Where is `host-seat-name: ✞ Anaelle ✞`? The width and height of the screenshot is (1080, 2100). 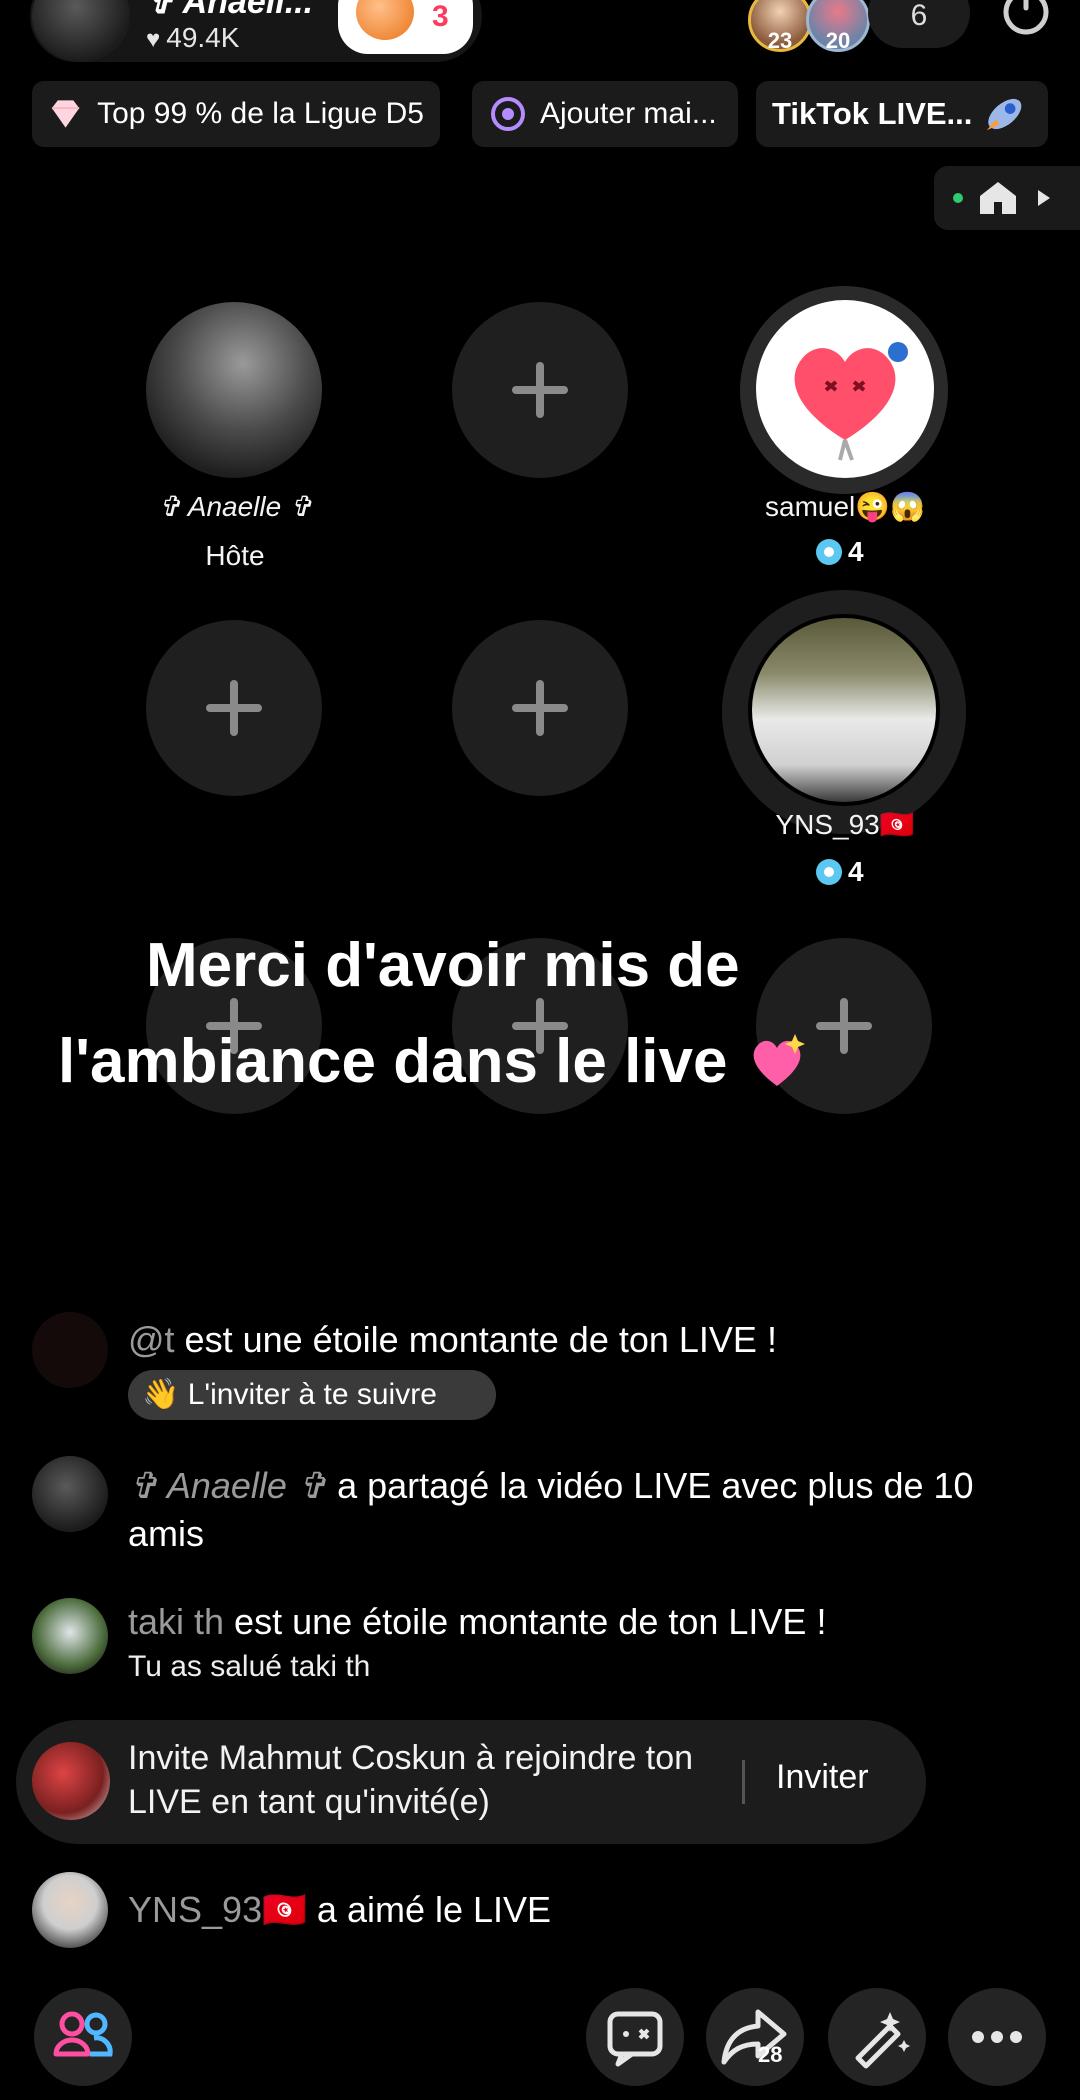 host-seat-name: ✞ Anaelle ✞ is located at coordinates (235, 506).